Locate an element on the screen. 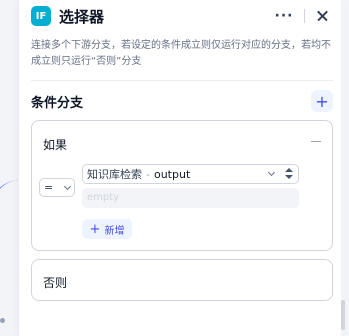 This screenshot has height=336, width=349. add-branch-button: + is located at coordinates (322, 101).